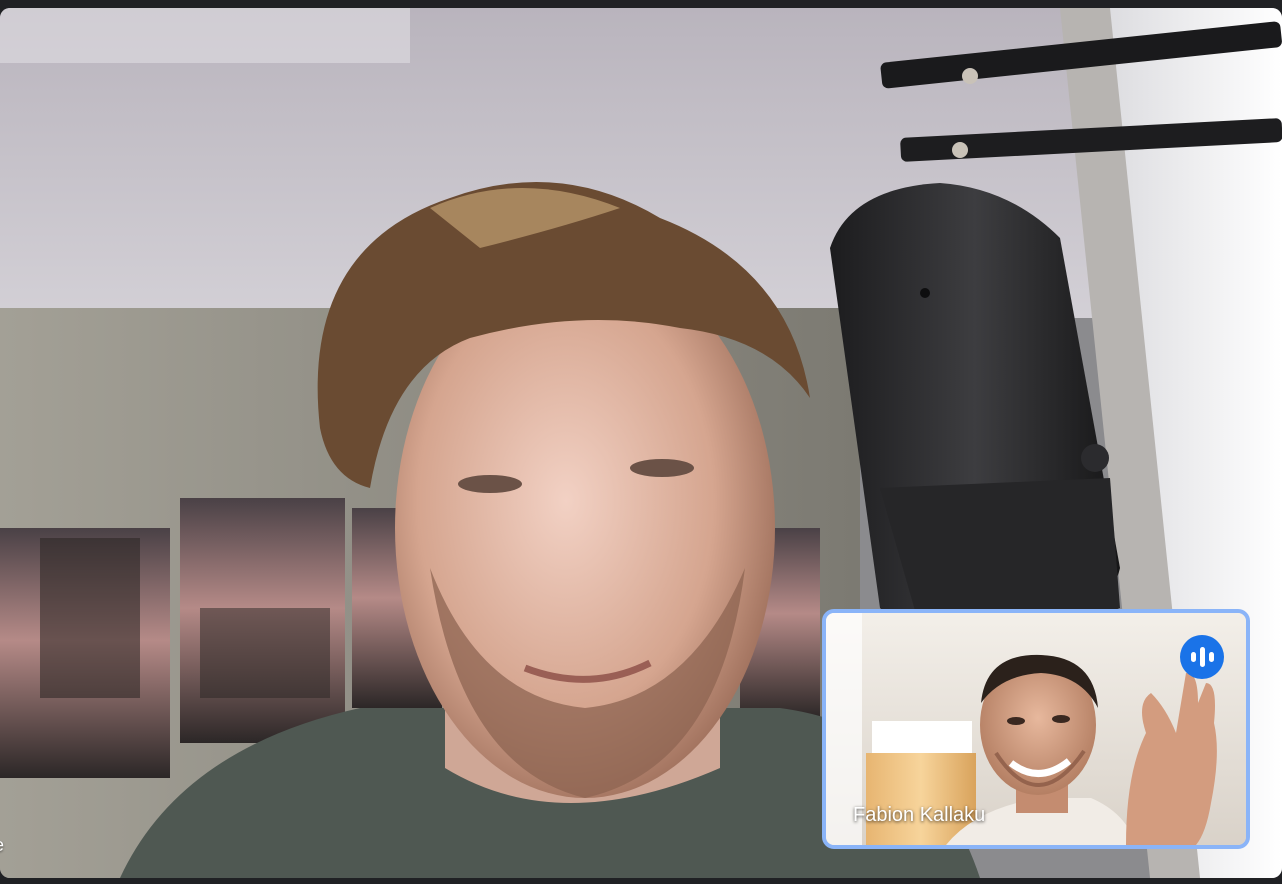  Describe the element at coordinates (919, 815) in the screenshot. I see `pip-participant-name: Fabion Kallaku` at that location.